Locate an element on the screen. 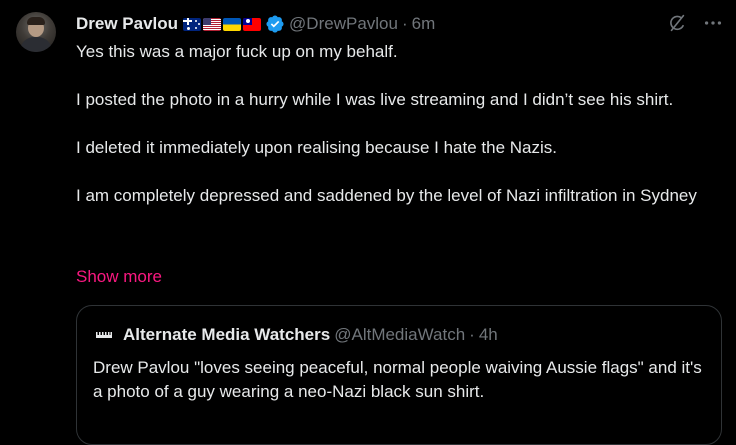 This screenshot has width=736, height=445. flag-ukraine-icon is located at coordinates (232, 24).